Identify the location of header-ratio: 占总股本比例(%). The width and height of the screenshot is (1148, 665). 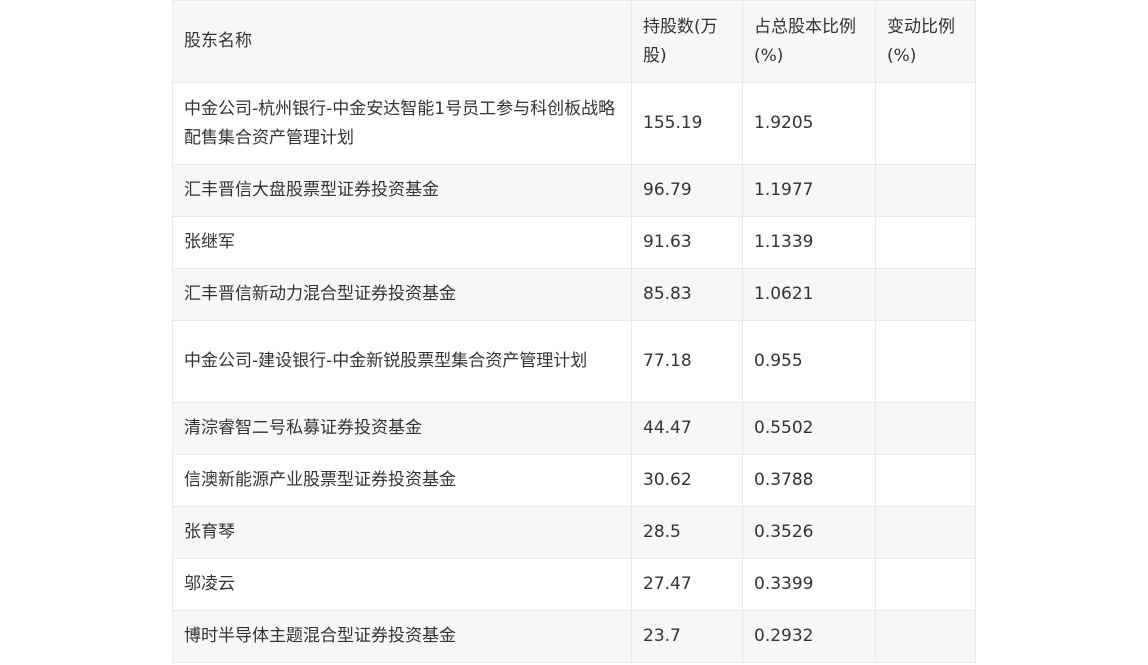
(809, 41).